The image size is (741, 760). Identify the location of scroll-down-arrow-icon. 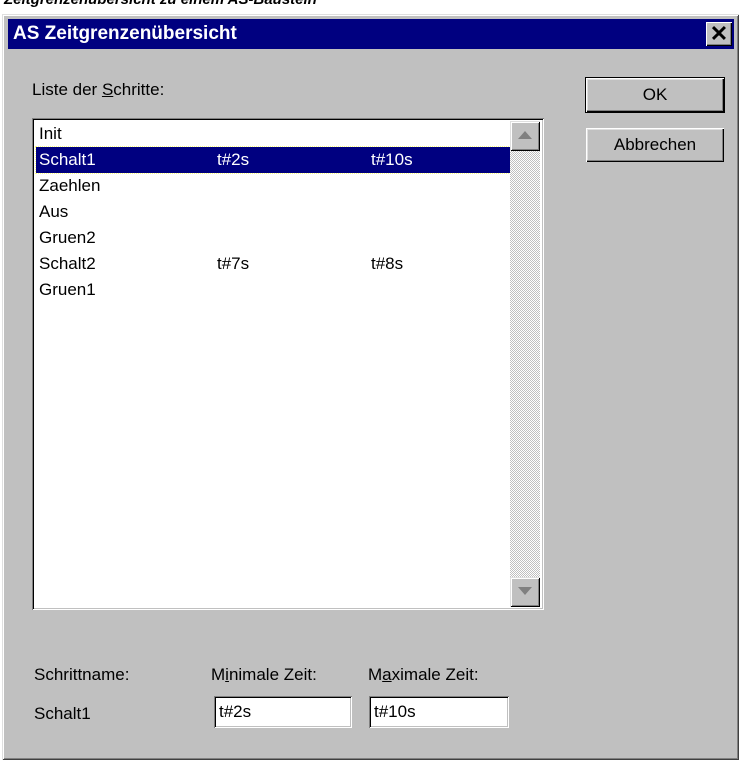
(525, 592).